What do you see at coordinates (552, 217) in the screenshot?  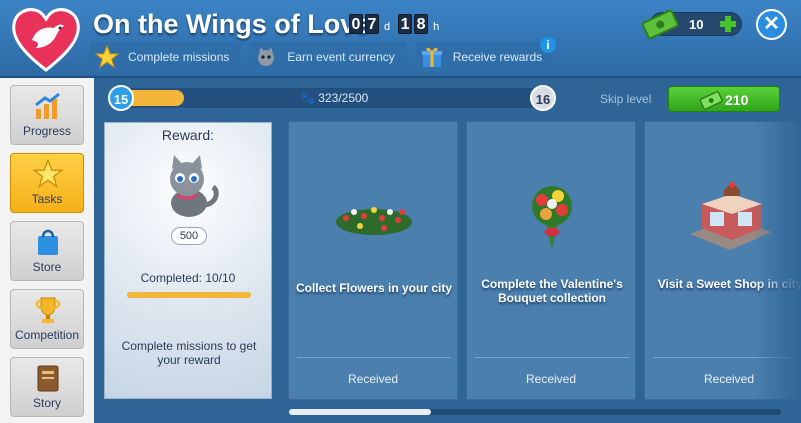 I see `bouquet-icon` at bounding box center [552, 217].